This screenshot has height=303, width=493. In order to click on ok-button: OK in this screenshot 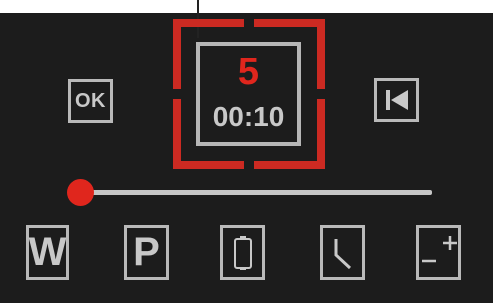, I will do `click(90, 101)`.